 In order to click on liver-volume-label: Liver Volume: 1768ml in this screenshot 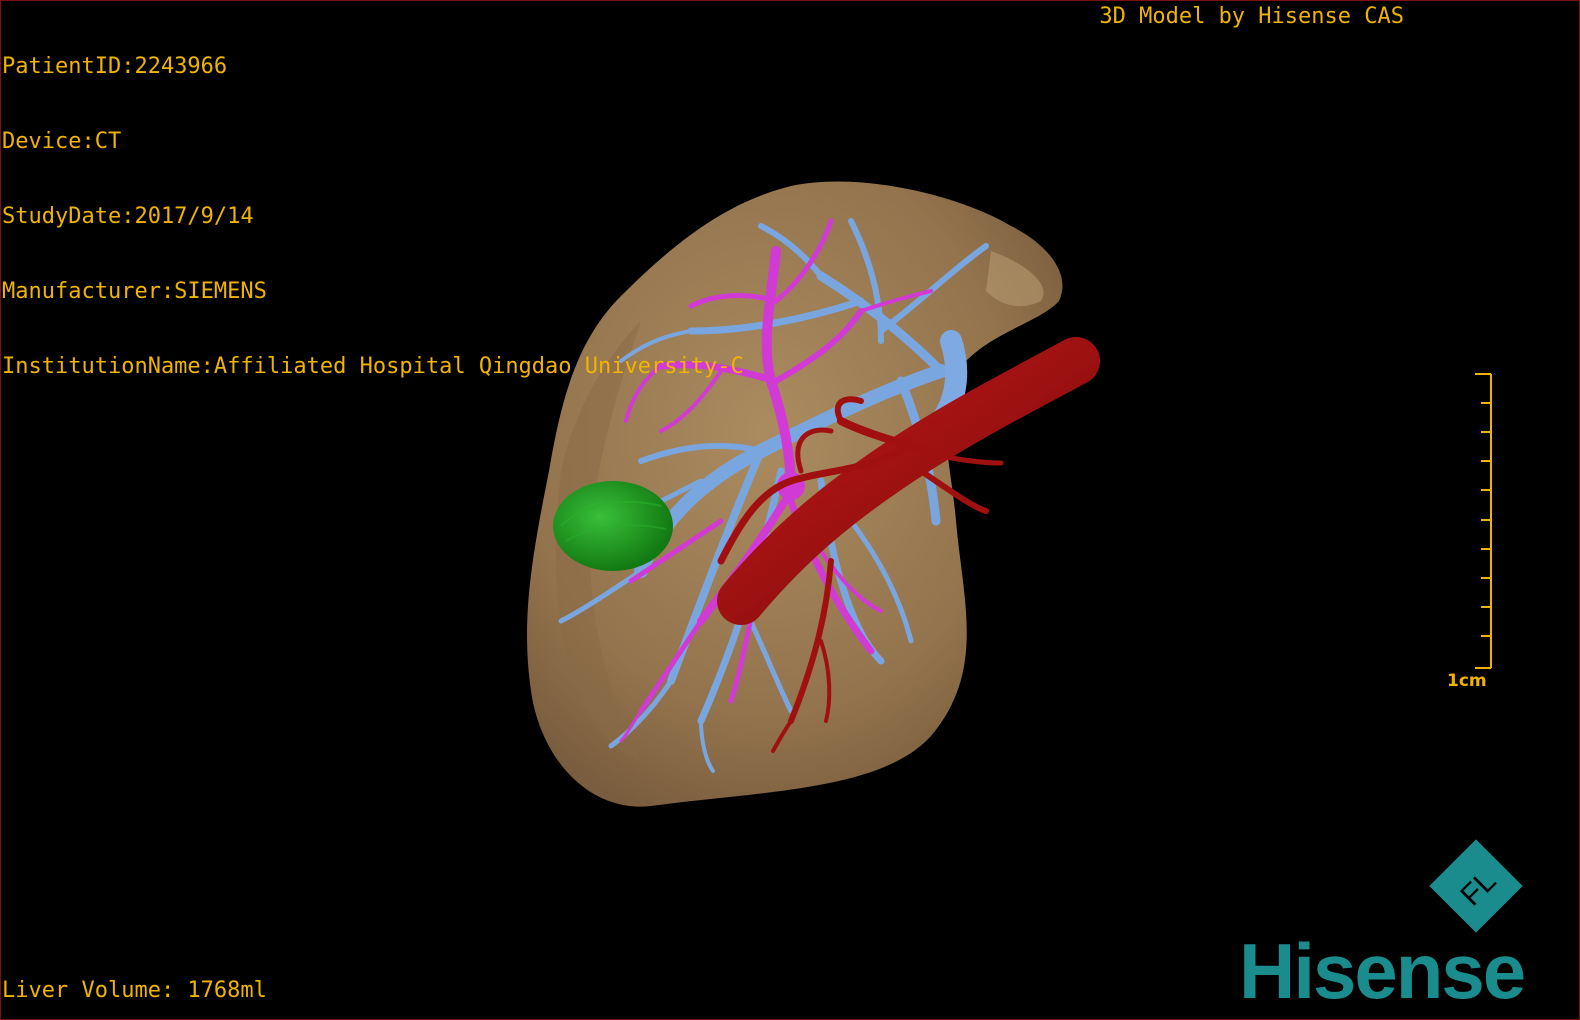, I will do `click(134, 990)`.